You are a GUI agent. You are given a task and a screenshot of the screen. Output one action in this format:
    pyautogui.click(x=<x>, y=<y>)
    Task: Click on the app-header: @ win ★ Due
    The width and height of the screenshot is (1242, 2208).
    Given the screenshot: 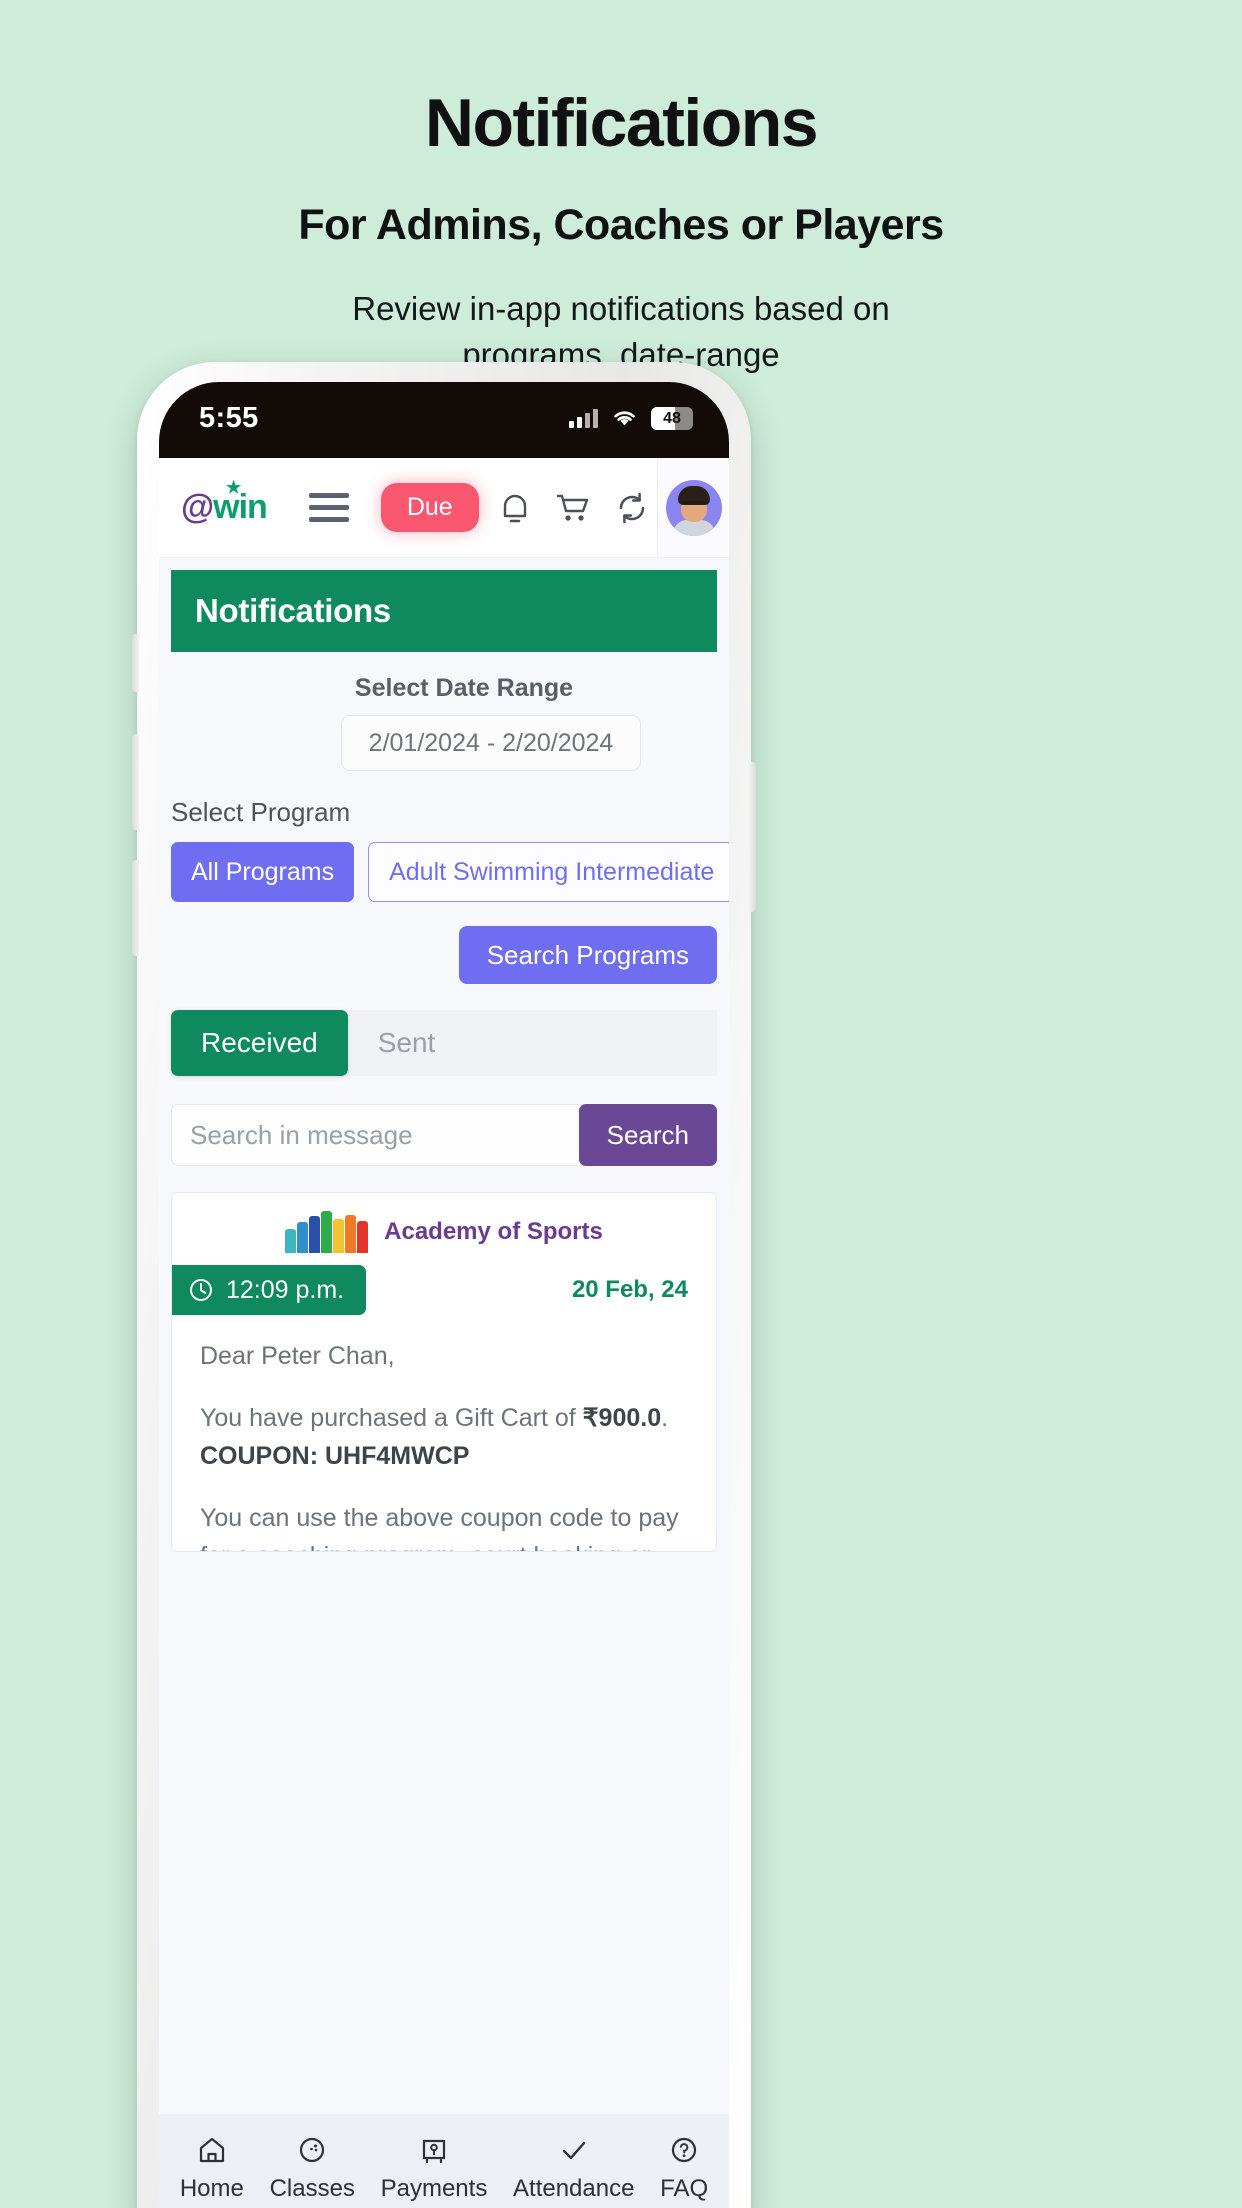 What is the action you would take?
    pyautogui.click(x=444, y=508)
    